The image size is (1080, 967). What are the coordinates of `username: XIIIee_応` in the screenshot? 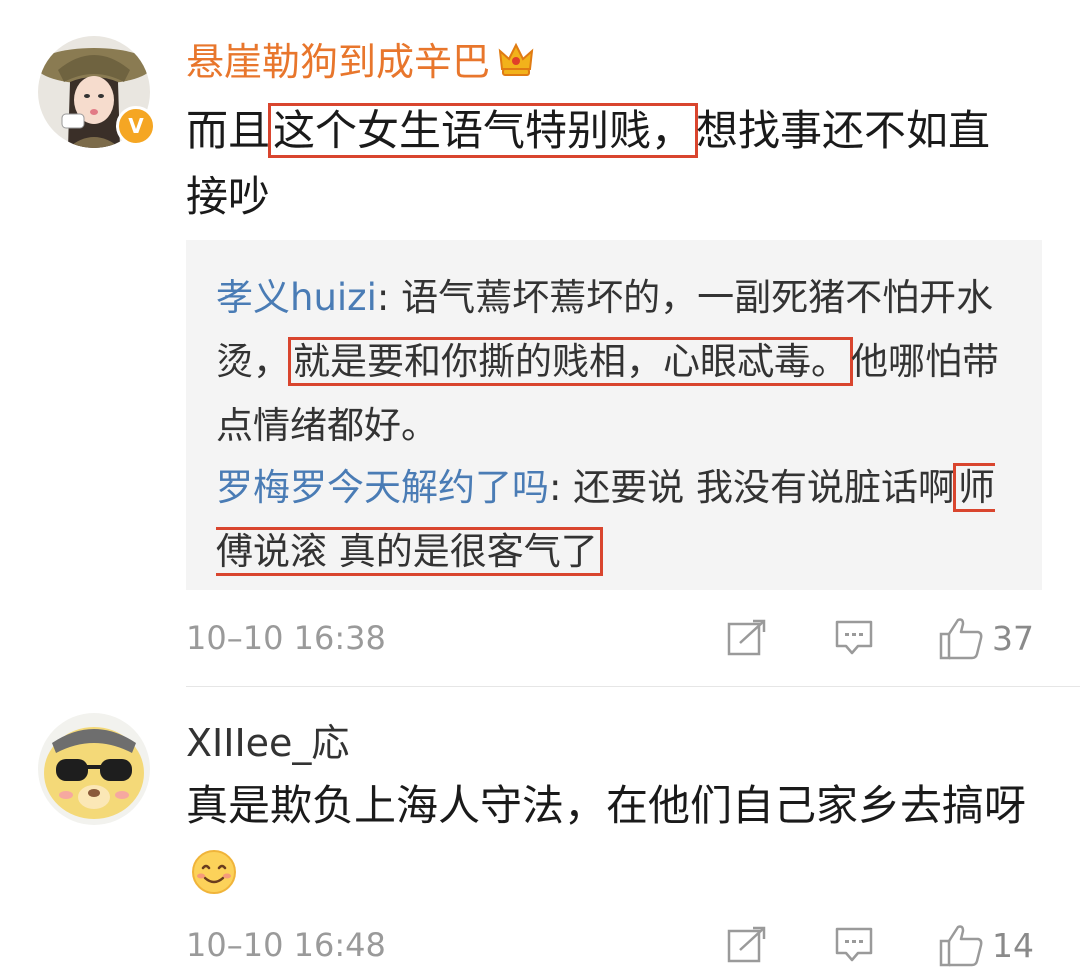 It's located at (267, 743).